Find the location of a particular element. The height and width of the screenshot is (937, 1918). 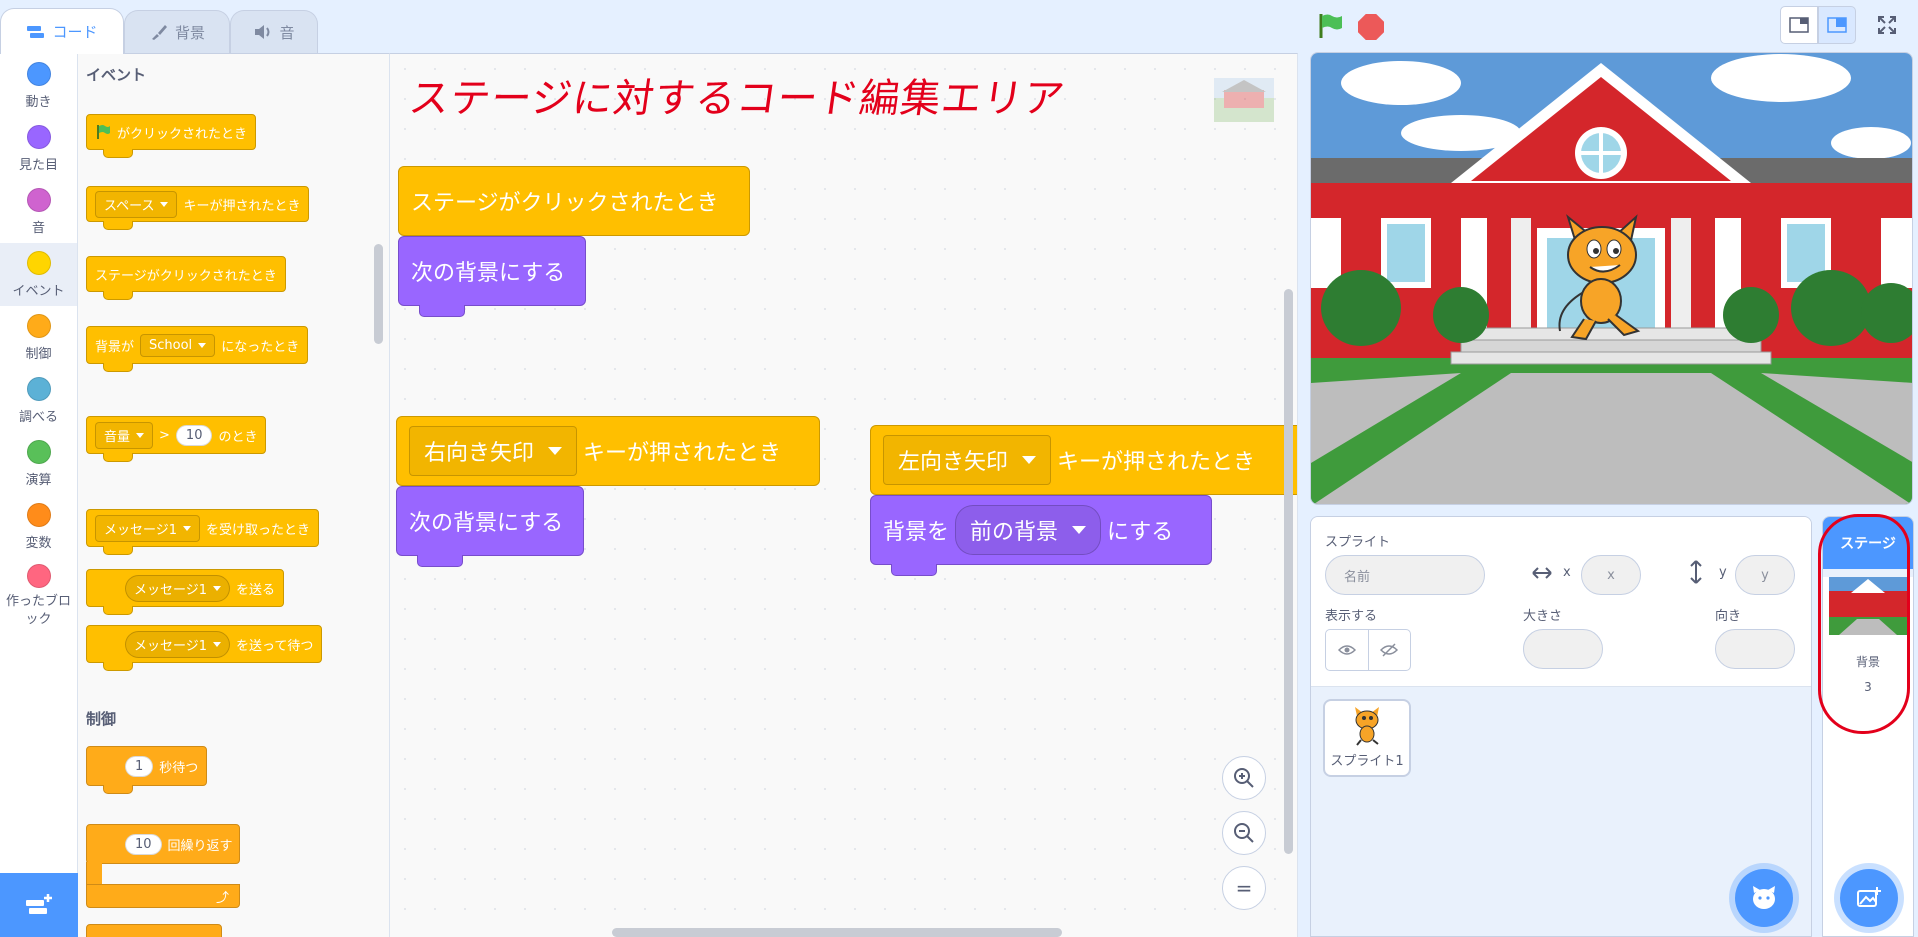

tab-sounds: 音 is located at coordinates (274, 31).